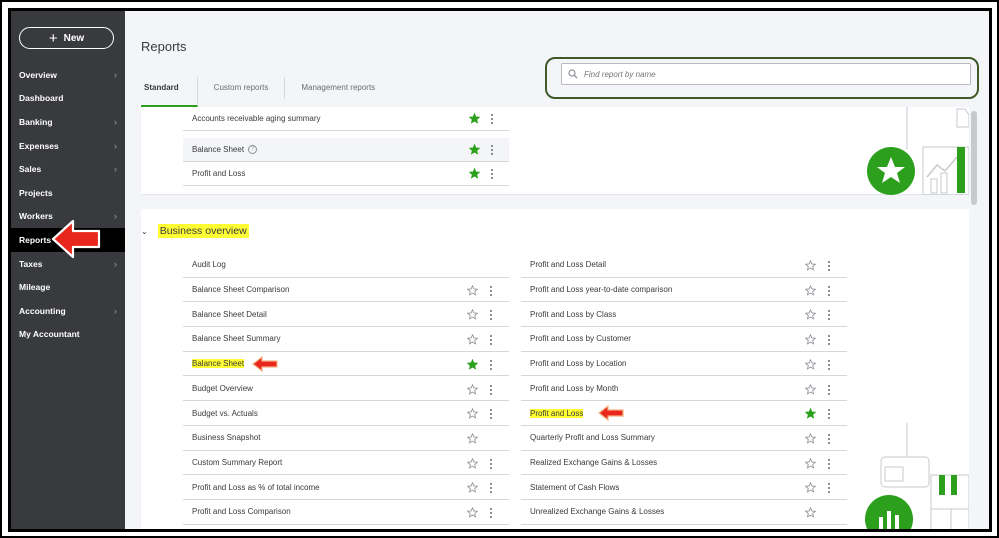  Describe the element at coordinates (597, 511) in the screenshot. I see `report-name-link: Unrealized Exchange Gains & Losses` at that location.